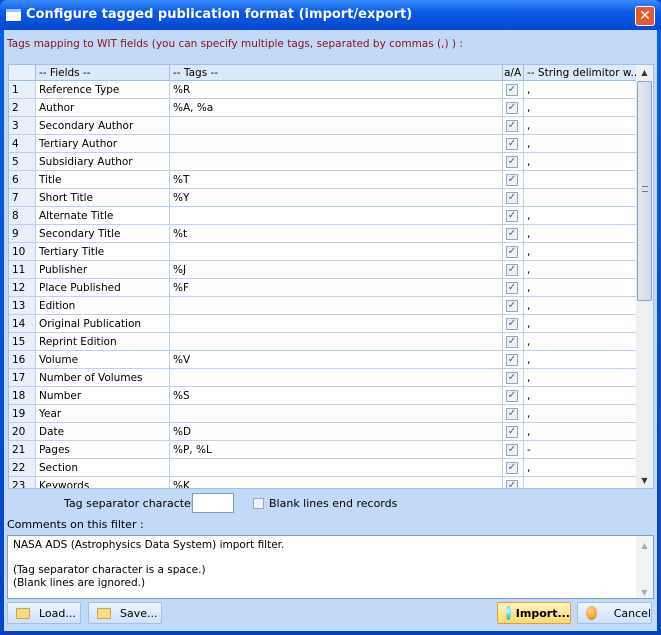  I want to click on field-cell: Edition, so click(103, 305).